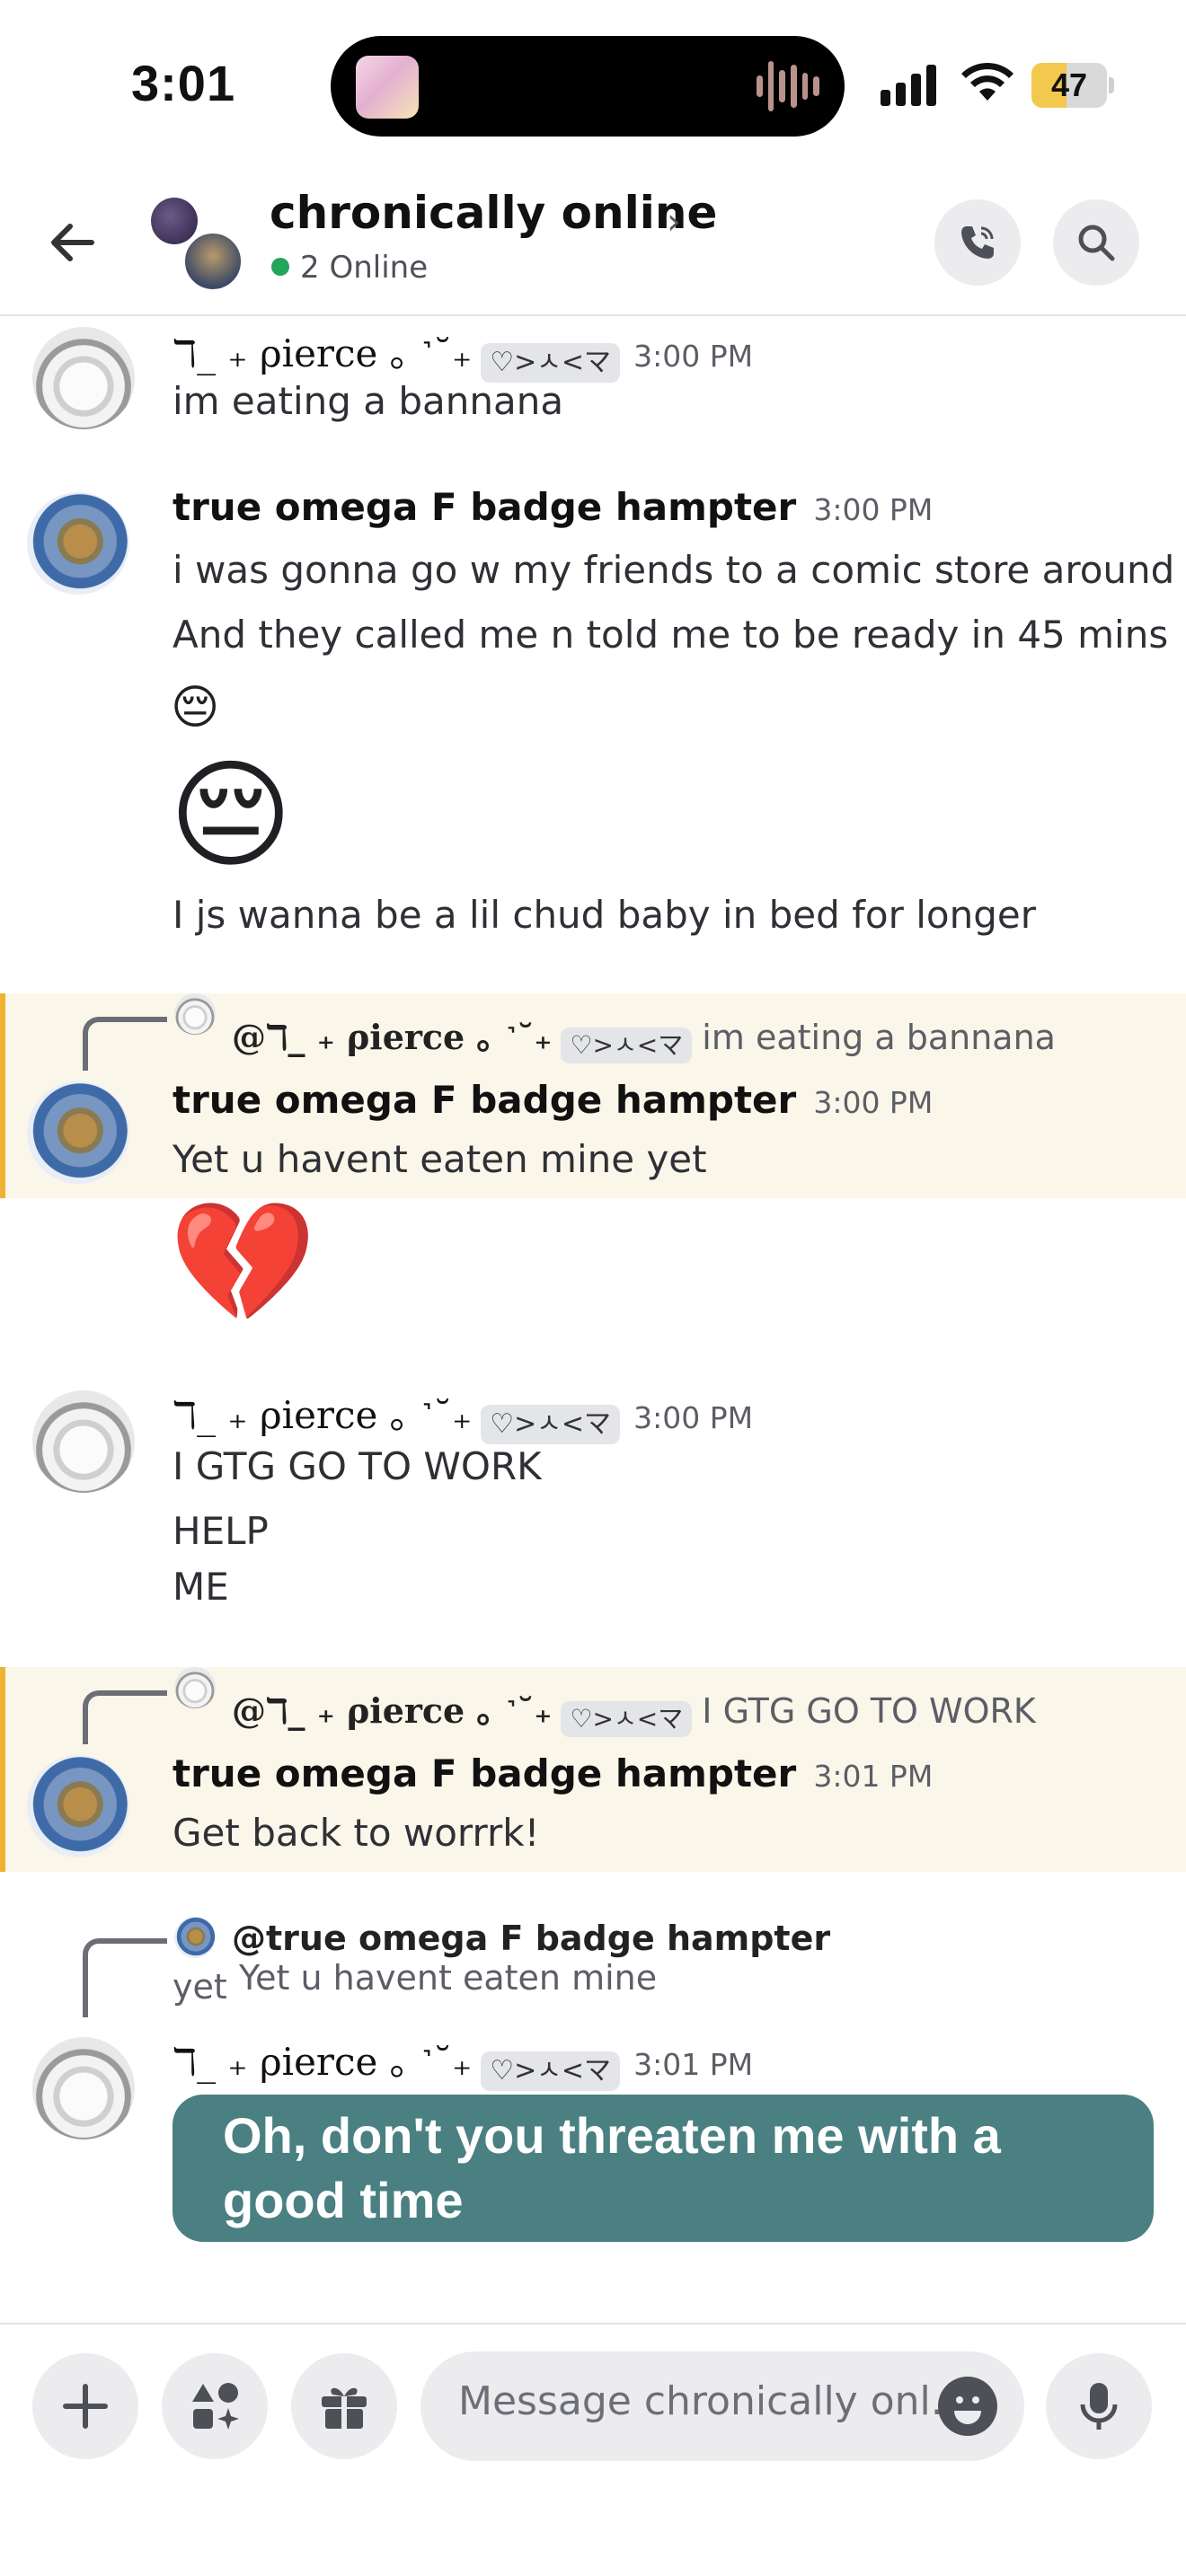 The height and width of the screenshot is (2576, 1186). What do you see at coordinates (356, 1833) in the screenshot?
I see `message-text: Get back to worrrk!` at bounding box center [356, 1833].